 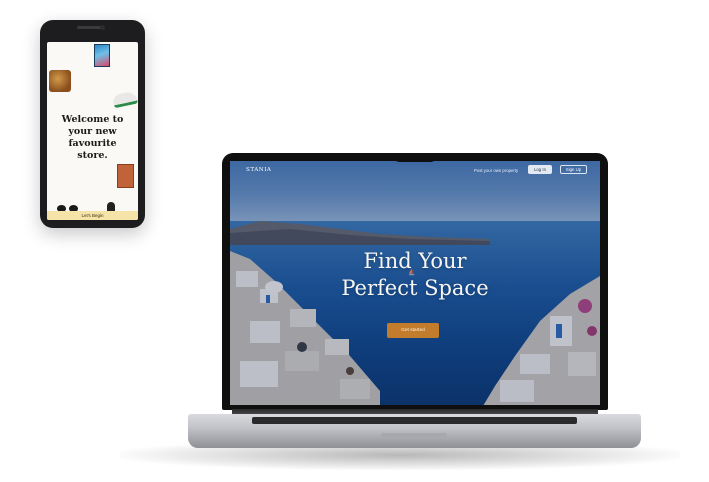 I want to click on book-image, so click(x=125, y=176).